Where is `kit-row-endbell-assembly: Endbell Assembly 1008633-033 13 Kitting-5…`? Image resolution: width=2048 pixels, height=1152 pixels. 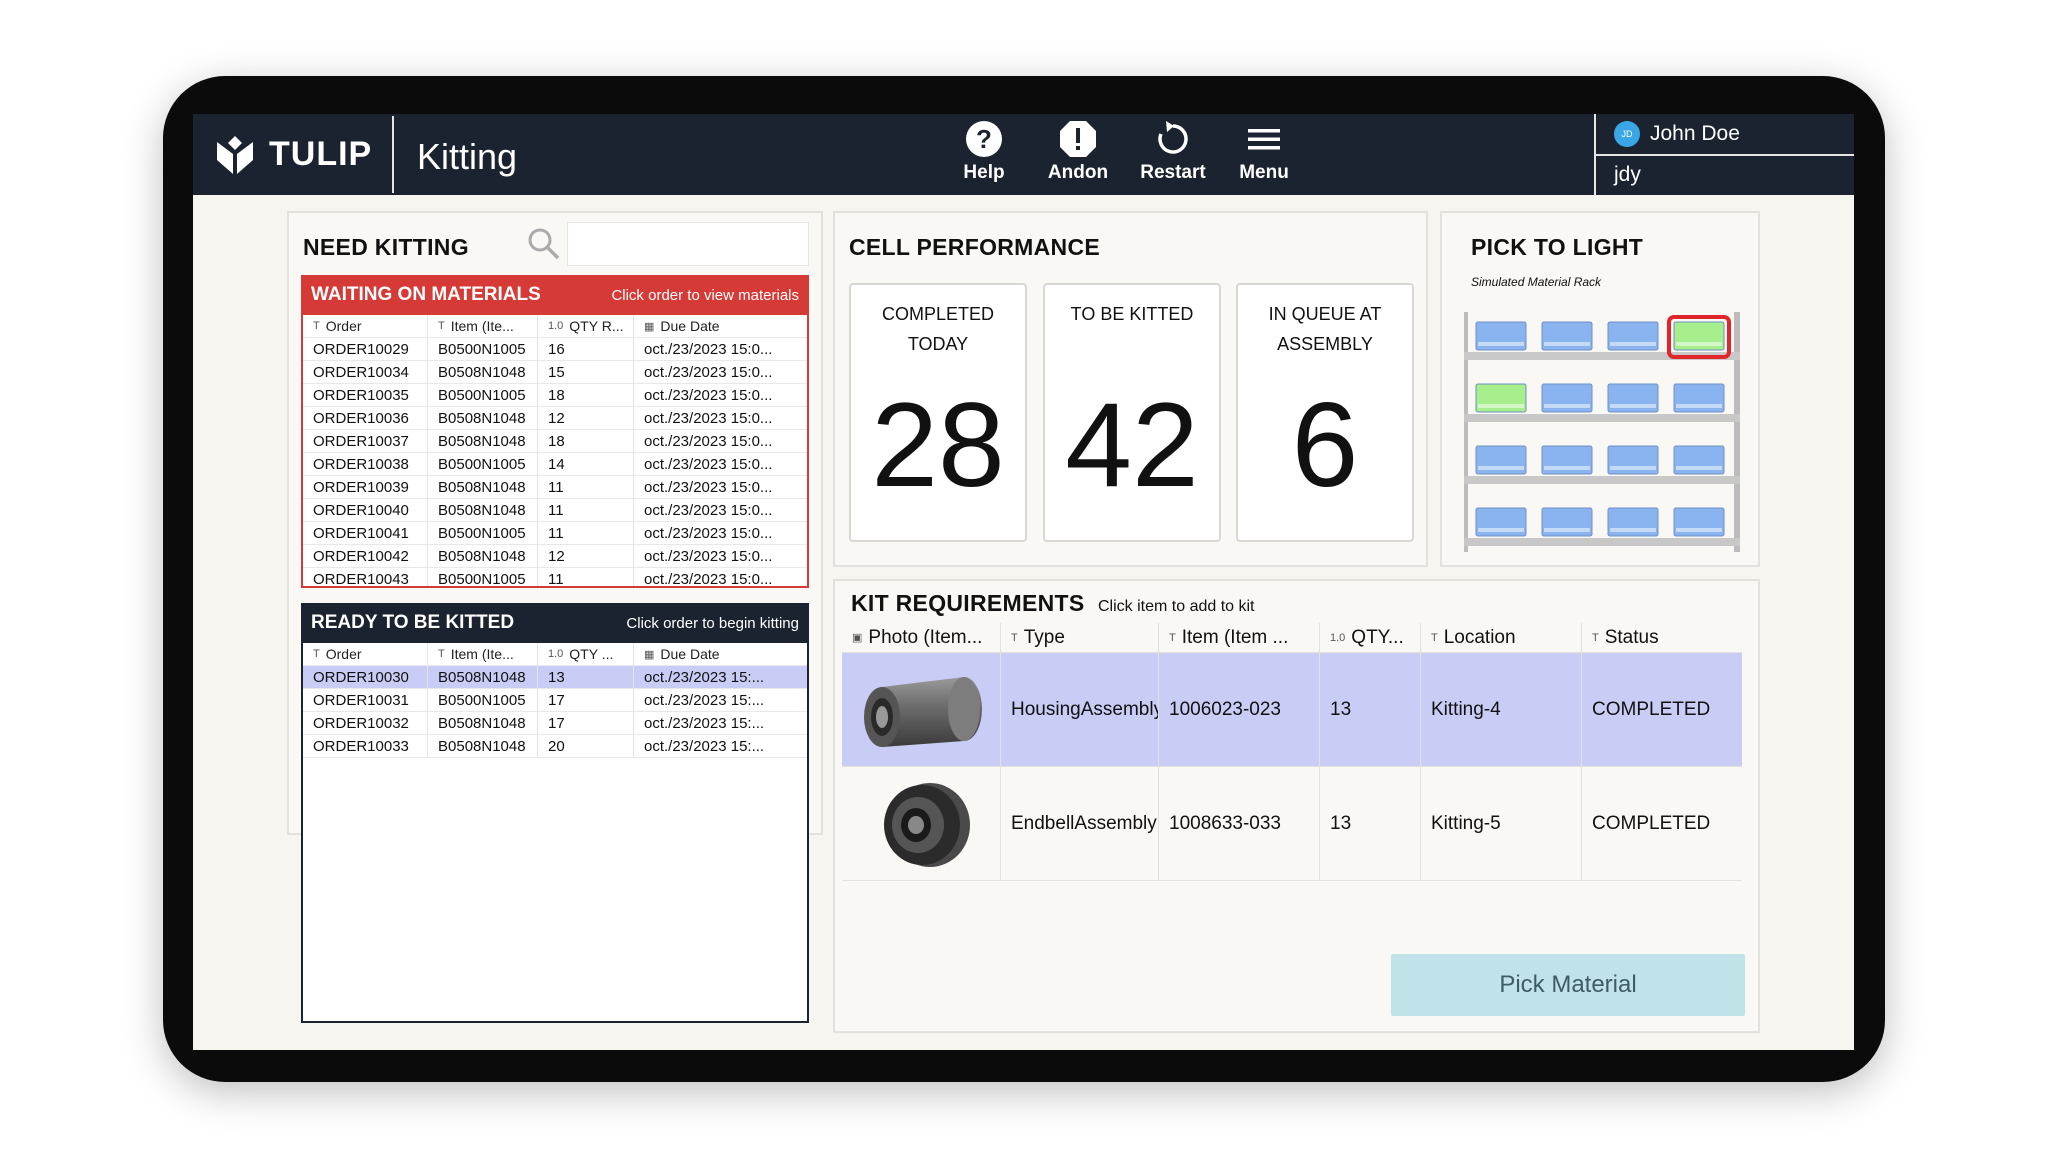 kit-row-endbell-assembly: Endbell Assembly 1008633-033 13 Kitting-5… is located at coordinates (1292, 824).